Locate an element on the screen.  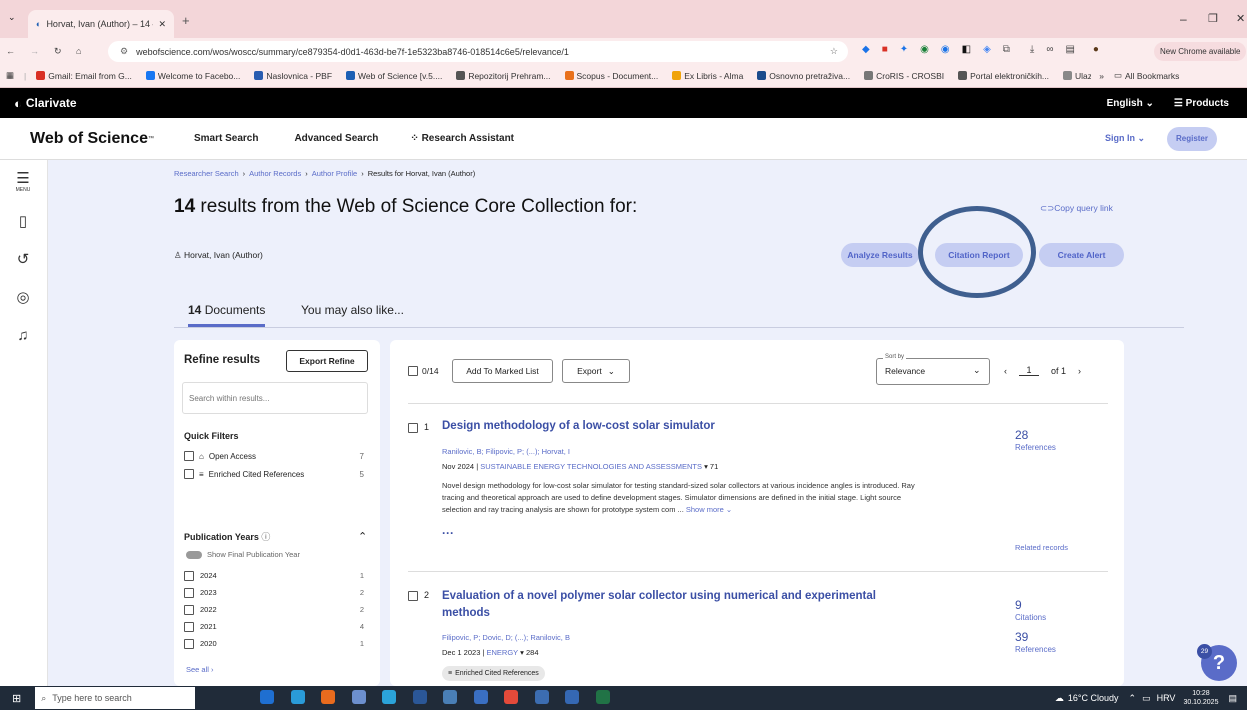
year-filter-row: 2023 2 is located at coordinates (274, 592).